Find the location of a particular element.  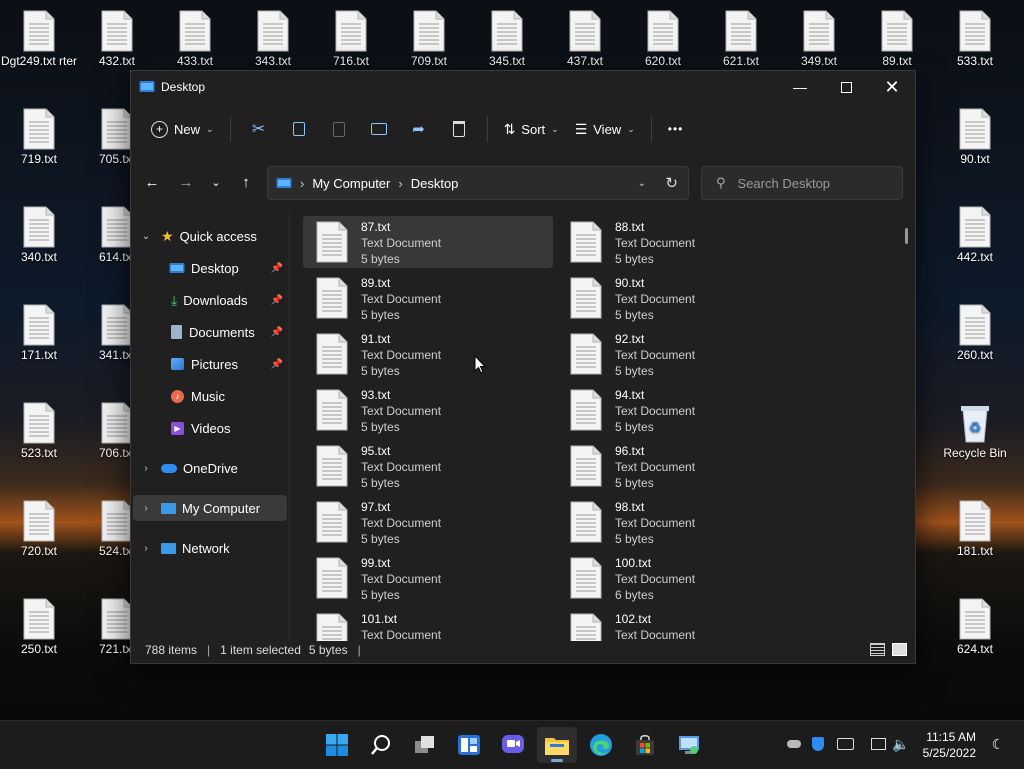

view-button: ☰ View ⌄ is located at coordinates (605, 129).